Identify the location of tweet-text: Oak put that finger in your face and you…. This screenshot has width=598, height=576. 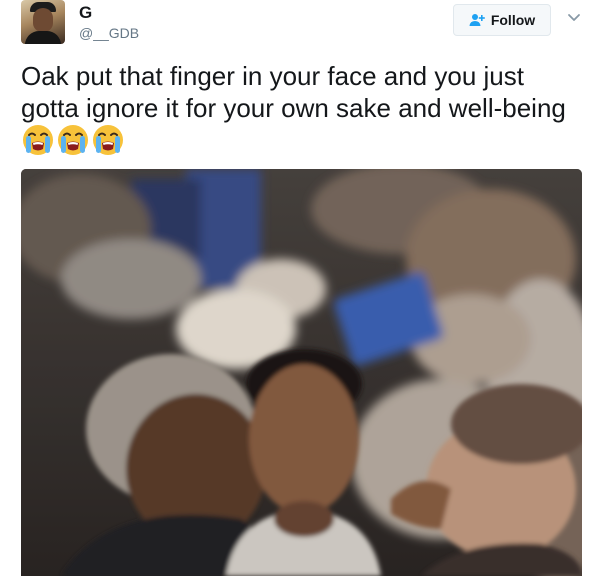
(293, 92).